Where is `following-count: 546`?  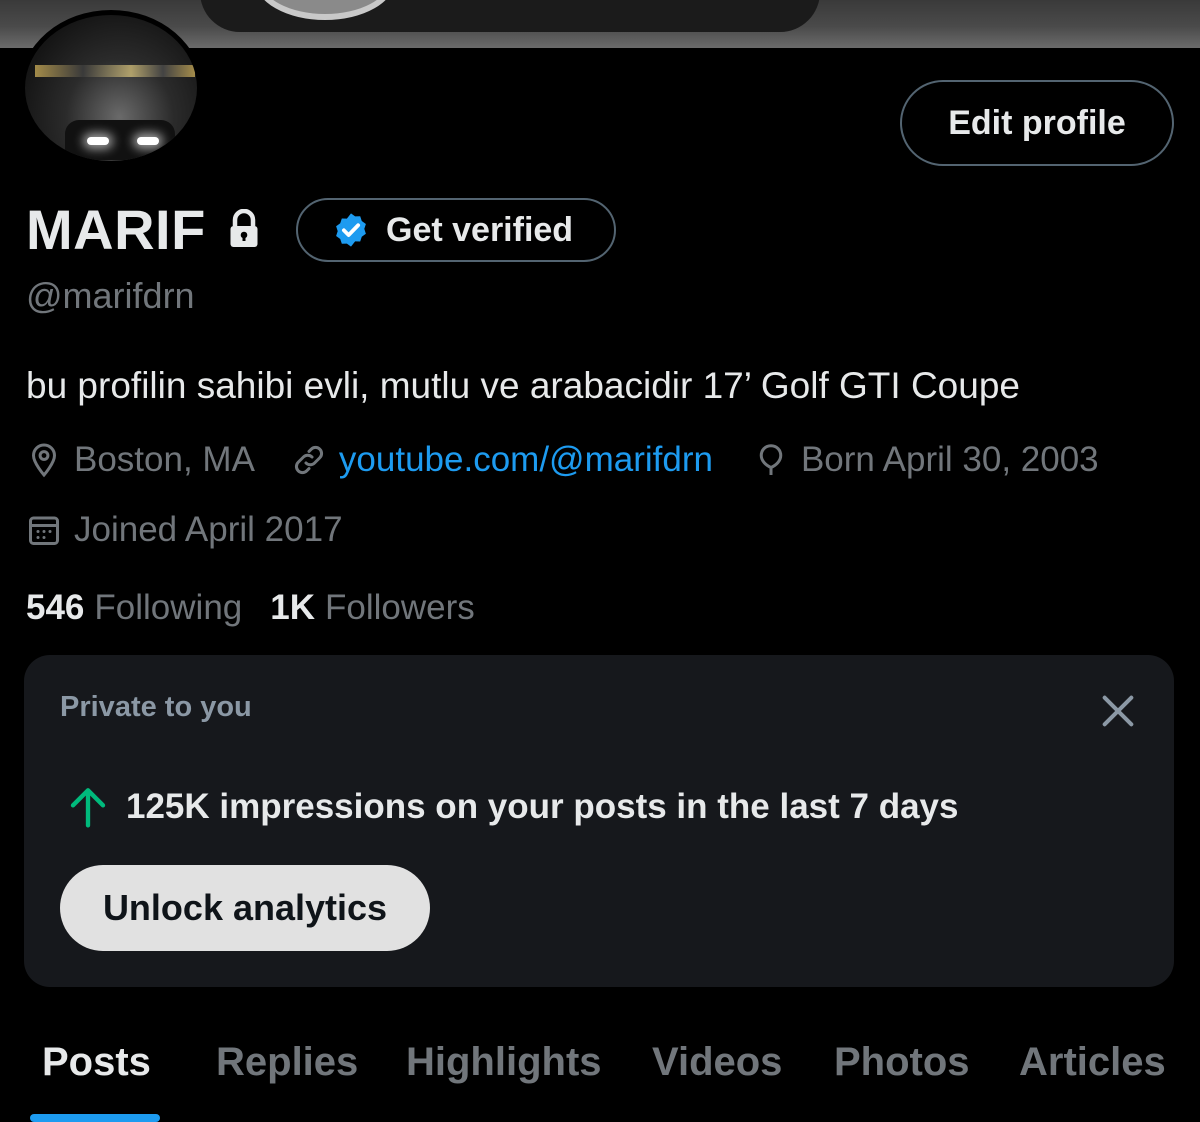
following-count: 546 is located at coordinates (55, 608).